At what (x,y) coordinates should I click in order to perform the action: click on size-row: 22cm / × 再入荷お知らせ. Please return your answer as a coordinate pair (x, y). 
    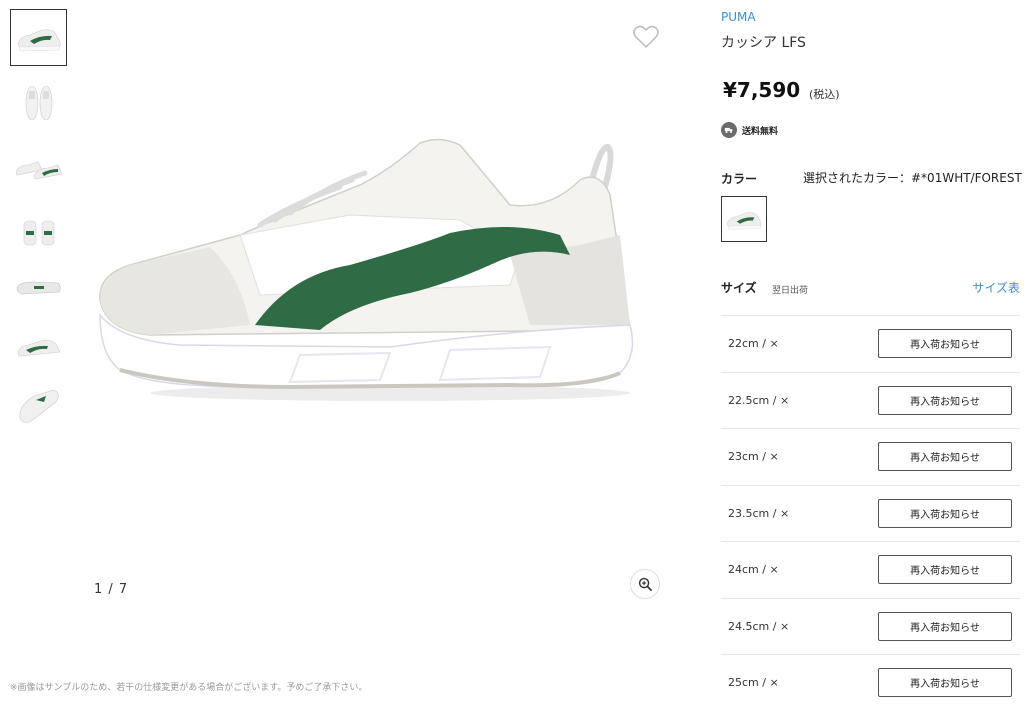
    Looking at the image, I should click on (870, 343).